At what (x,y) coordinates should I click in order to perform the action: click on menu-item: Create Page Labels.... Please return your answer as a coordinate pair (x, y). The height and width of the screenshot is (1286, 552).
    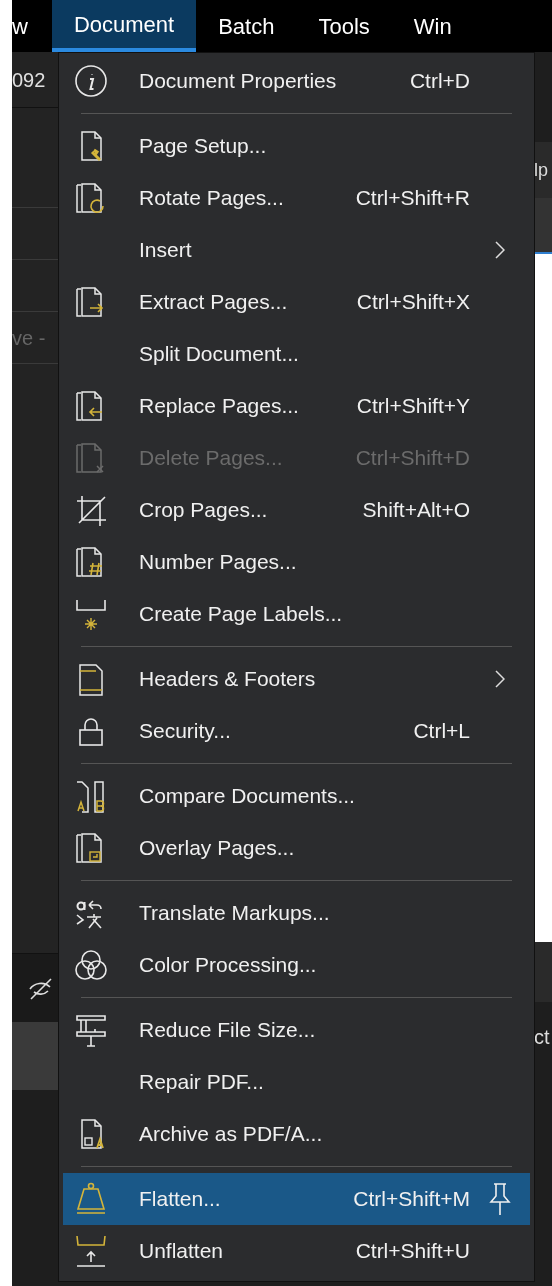
    Looking at the image, I should click on (296, 614).